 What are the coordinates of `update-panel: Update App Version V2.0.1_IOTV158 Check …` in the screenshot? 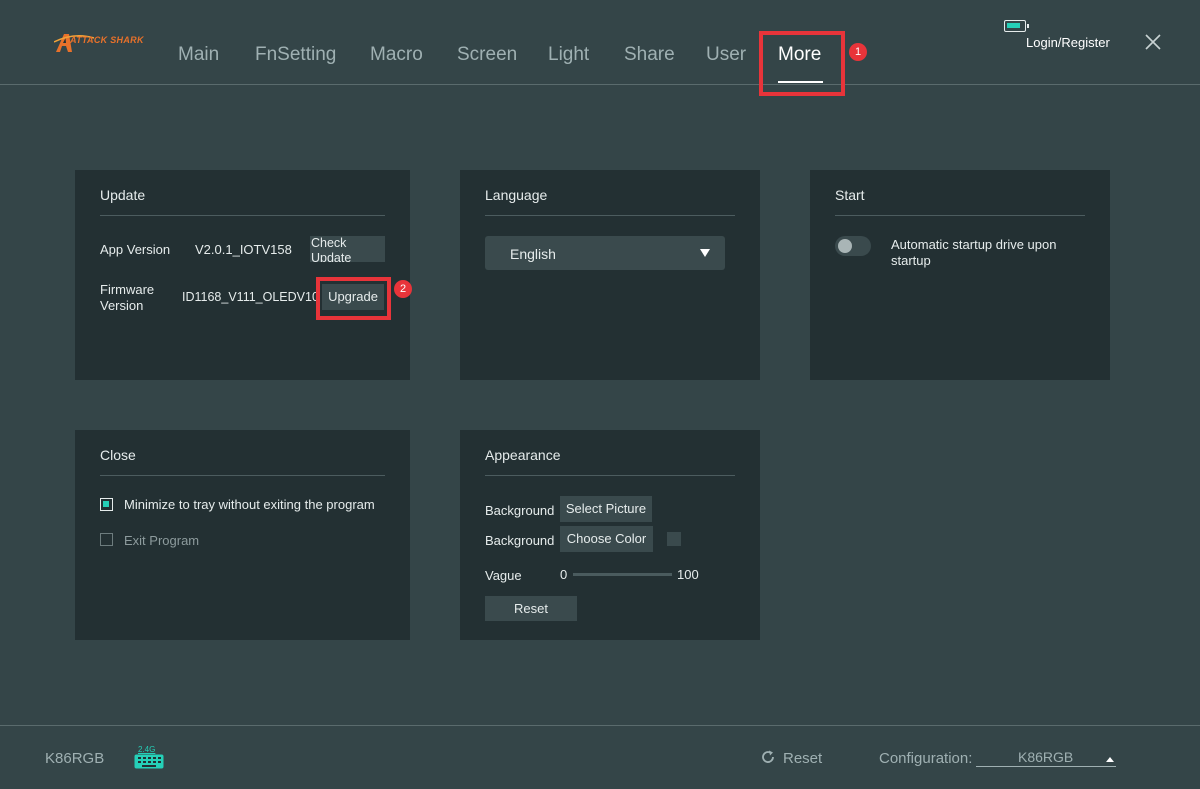 It's located at (243, 275).